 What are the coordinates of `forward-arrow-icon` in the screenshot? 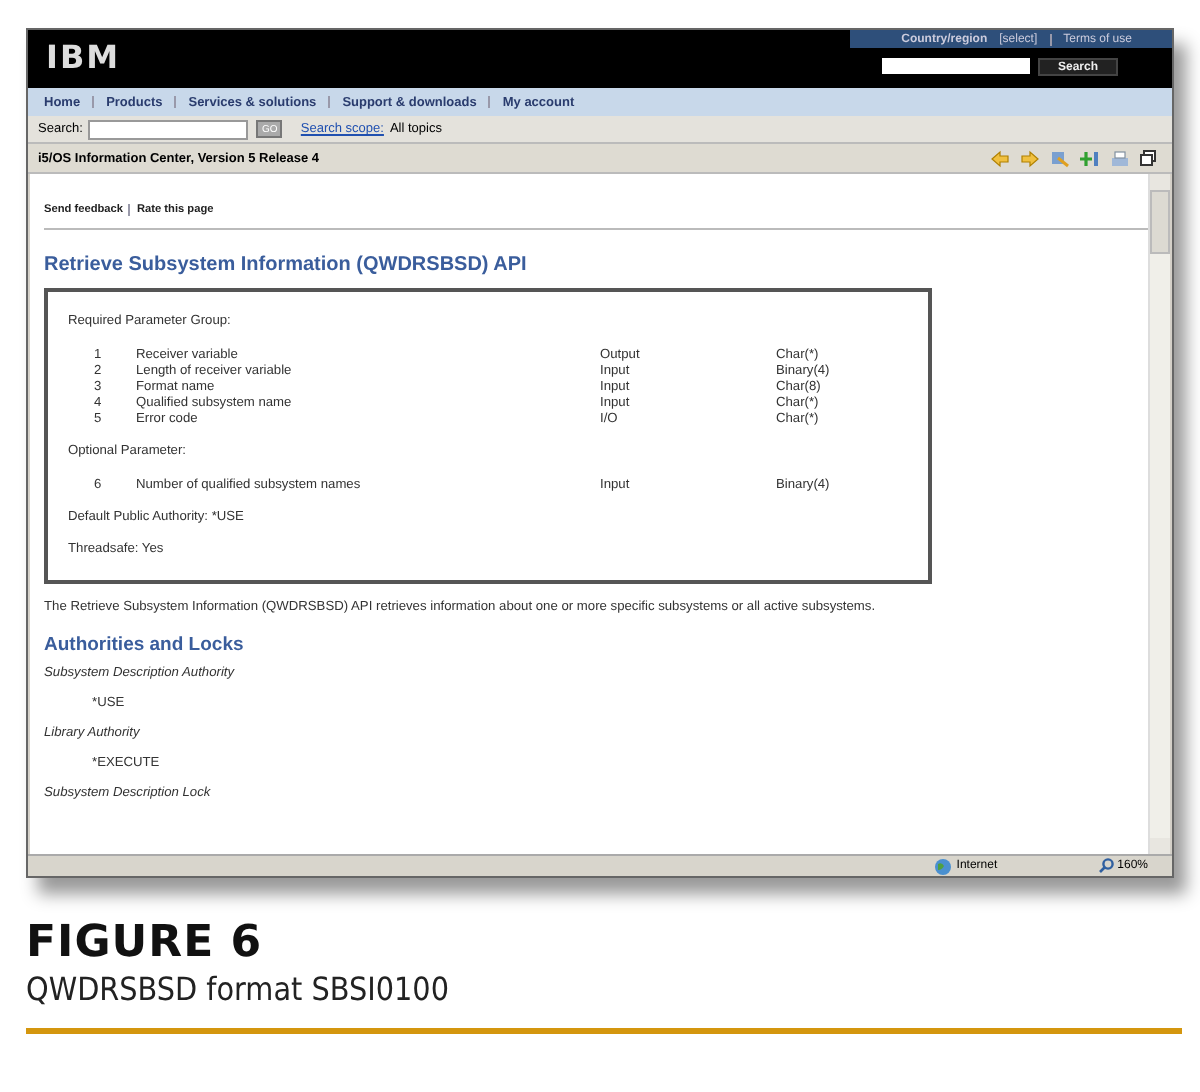 It's located at (1030, 158).